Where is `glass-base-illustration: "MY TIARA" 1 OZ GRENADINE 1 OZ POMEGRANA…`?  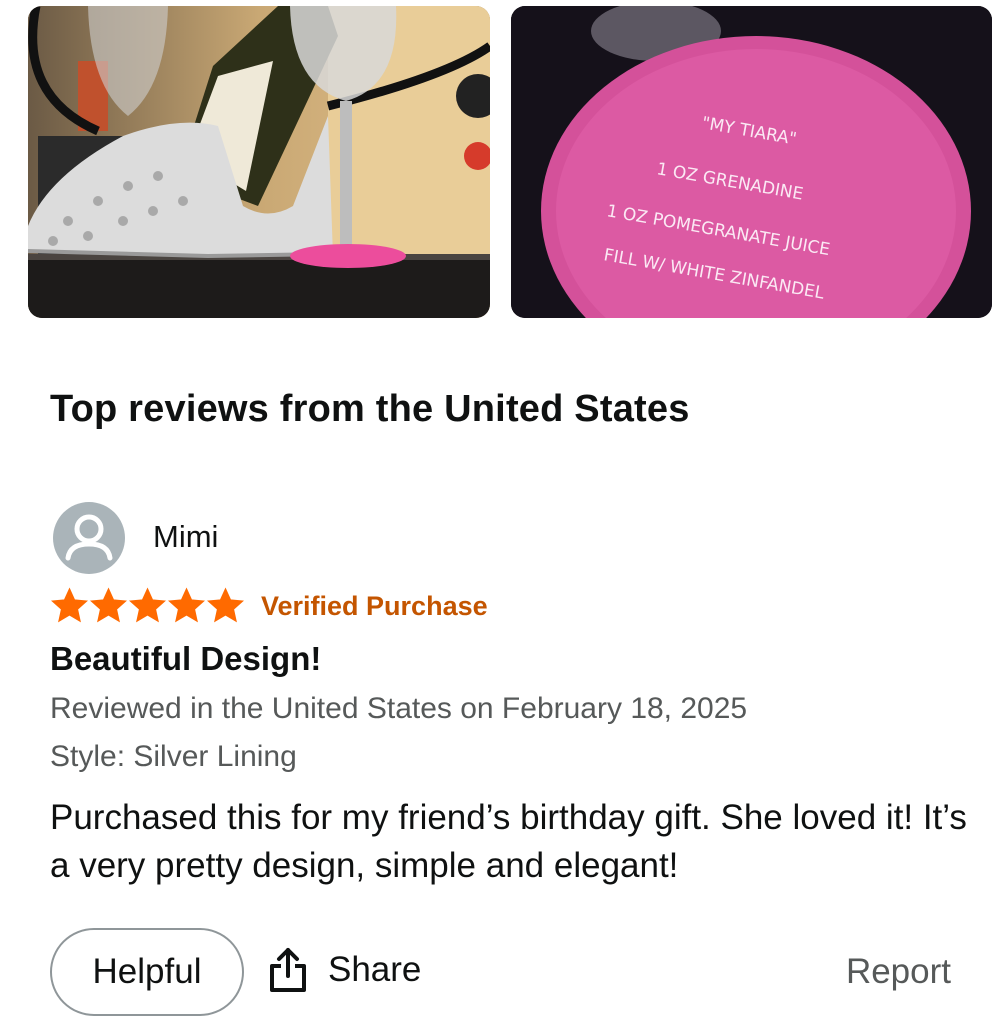 glass-base-illustration: "MY TIARA" 1 OZ GRENADINE 1 OZ POMEGRANA… is located at coordinates (751, 162).